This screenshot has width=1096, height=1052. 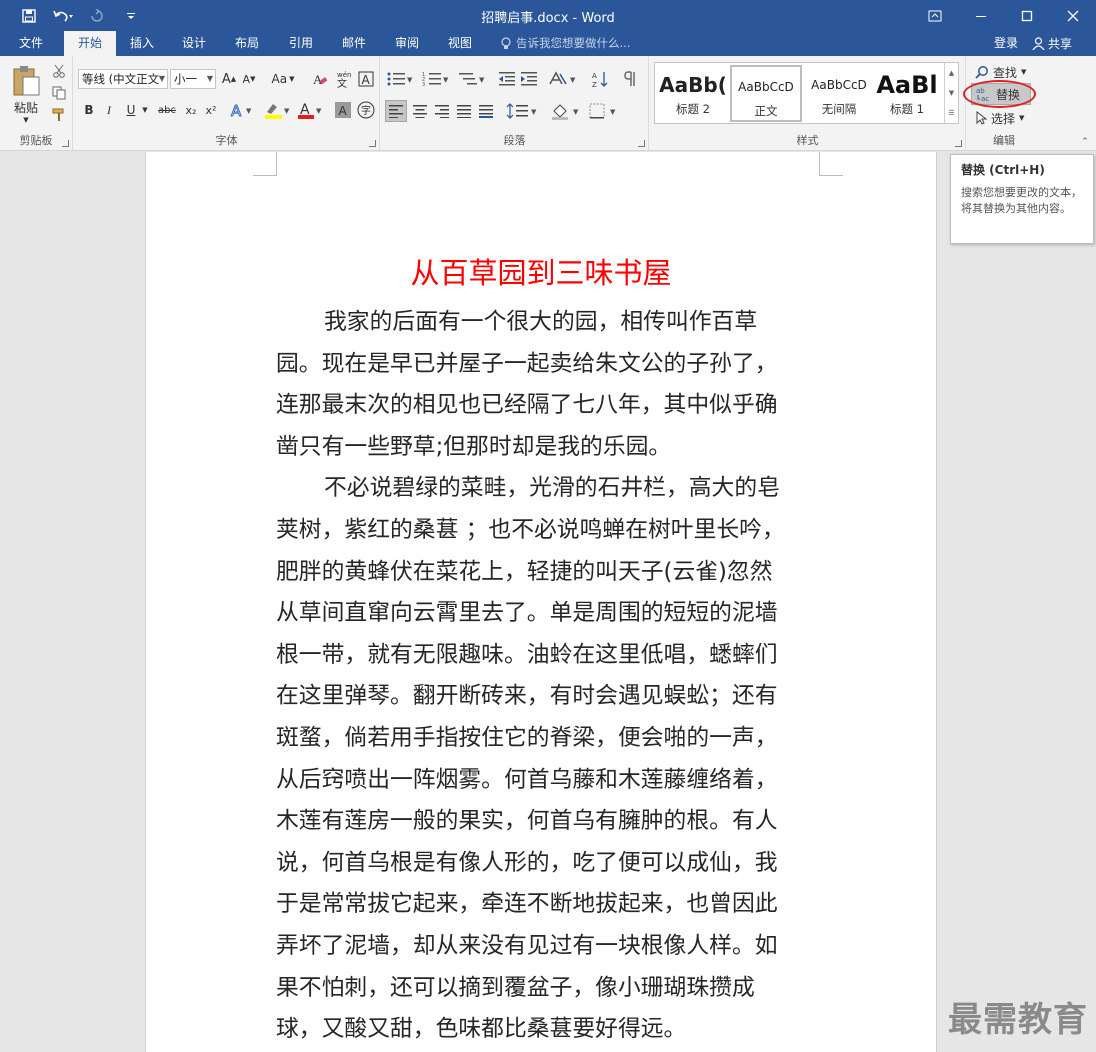 What do you see at coordinates (401, 79) in the screenshot?
I see `bullets-icon: ▼` at bounding box center [401, 79].